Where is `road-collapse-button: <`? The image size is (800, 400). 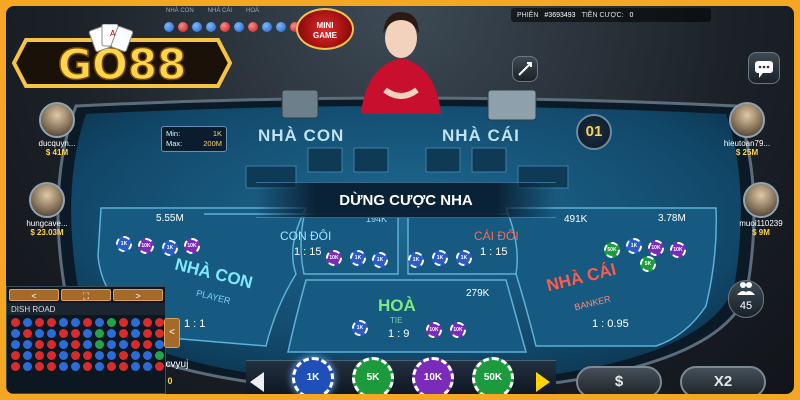 road-collapse-button: < is located at coordinates (172, 333).